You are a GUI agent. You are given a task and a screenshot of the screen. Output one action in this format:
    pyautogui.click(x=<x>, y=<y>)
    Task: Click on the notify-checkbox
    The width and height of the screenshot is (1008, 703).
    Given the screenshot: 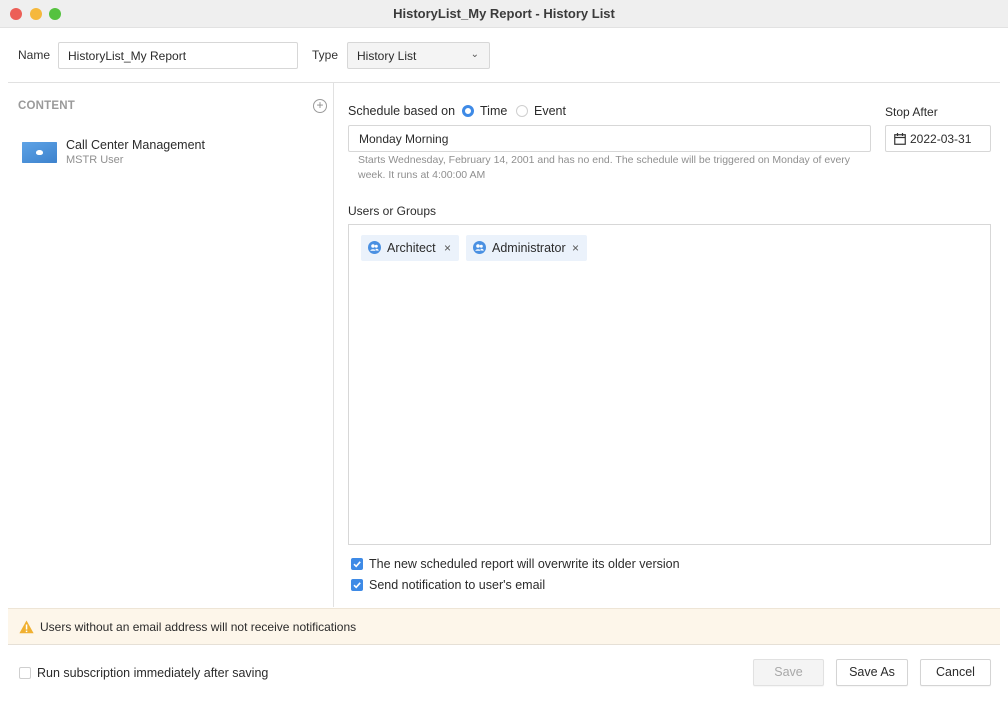 What is the action you would take?
    pyautogui.click(x=357, y=585)
    